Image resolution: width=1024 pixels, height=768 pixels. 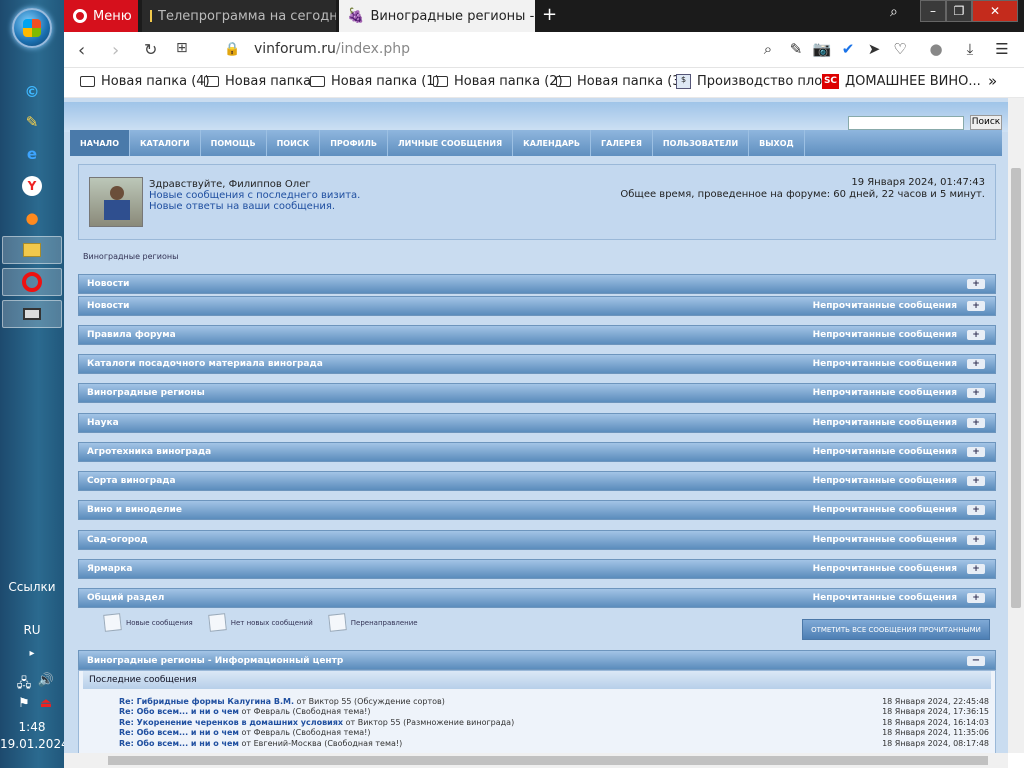 I want to click on forward-icon: ›, so click(x=115, y=50).